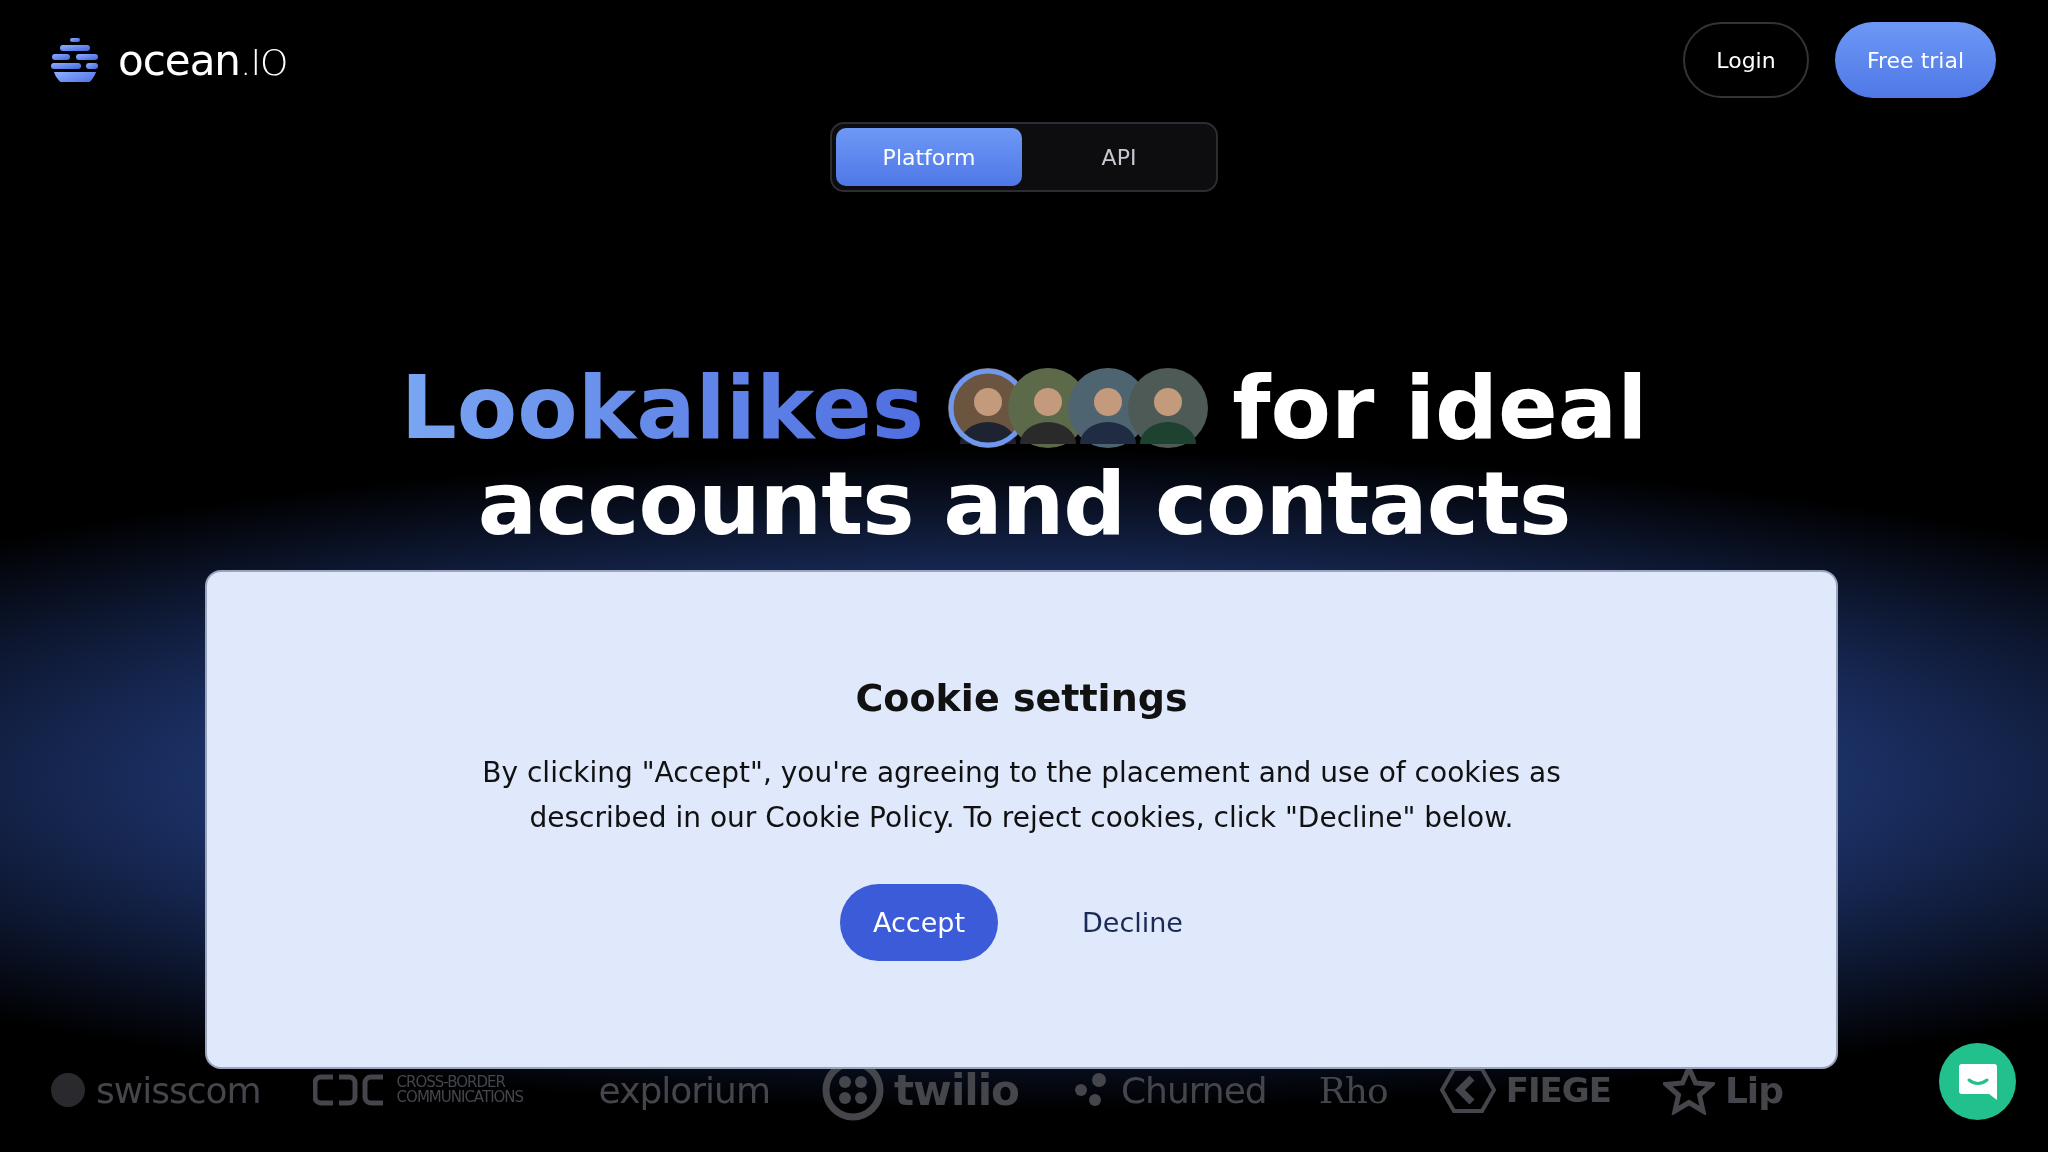  What do you see at coordinates (1467, 1090) in the screenshot?
I see `hexagon-icon` at bounding box center [1467, 1090].